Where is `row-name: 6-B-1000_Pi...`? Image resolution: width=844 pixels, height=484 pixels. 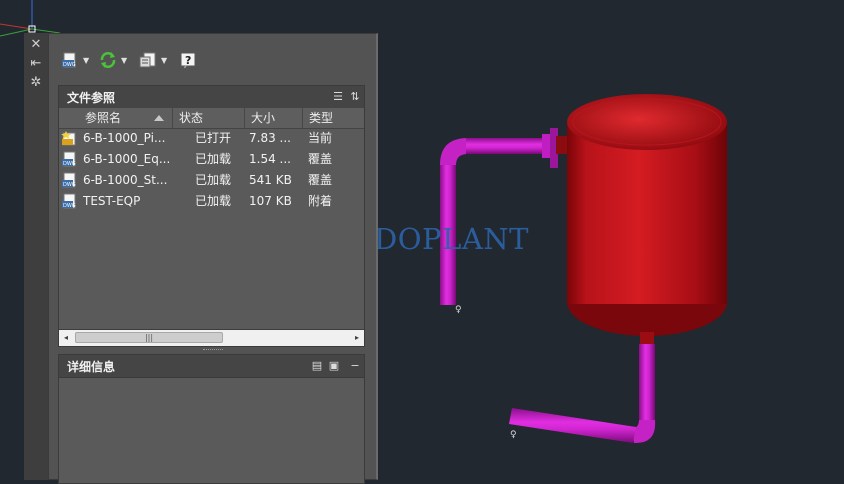
row-name: 6-B-1000_Pi... is located at coordinates (124, 138).